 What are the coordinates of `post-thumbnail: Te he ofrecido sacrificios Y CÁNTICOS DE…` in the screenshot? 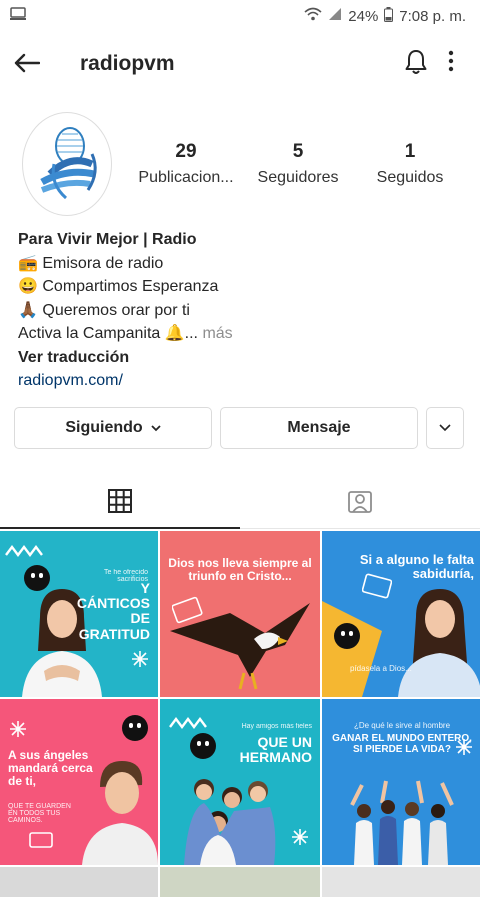 It's located at (79, 613).